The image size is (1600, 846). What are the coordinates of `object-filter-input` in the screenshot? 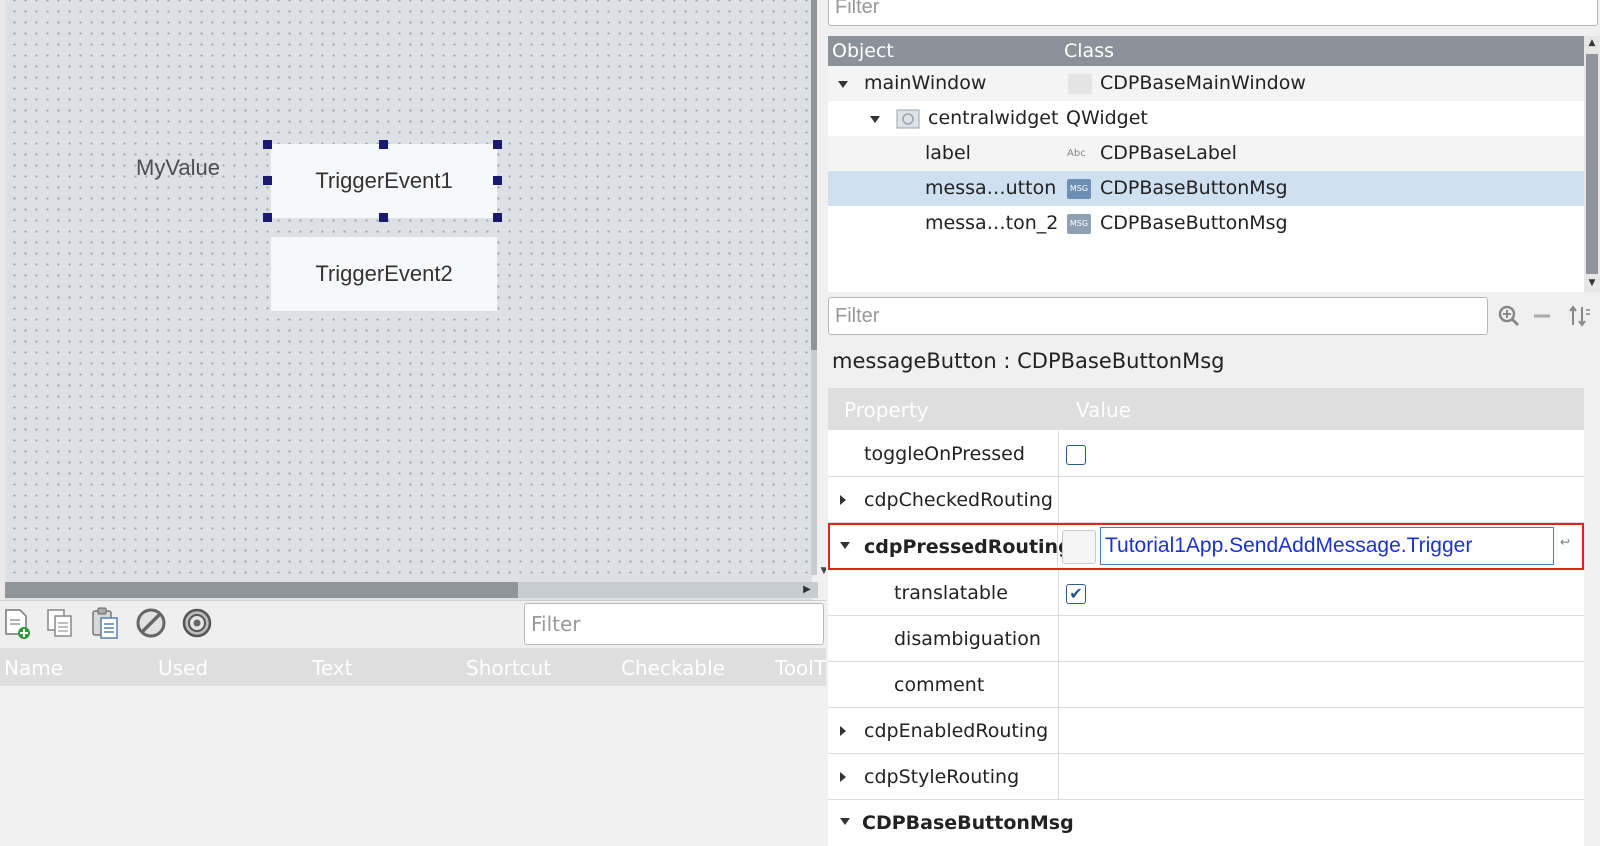 It's located at (1213, 13).